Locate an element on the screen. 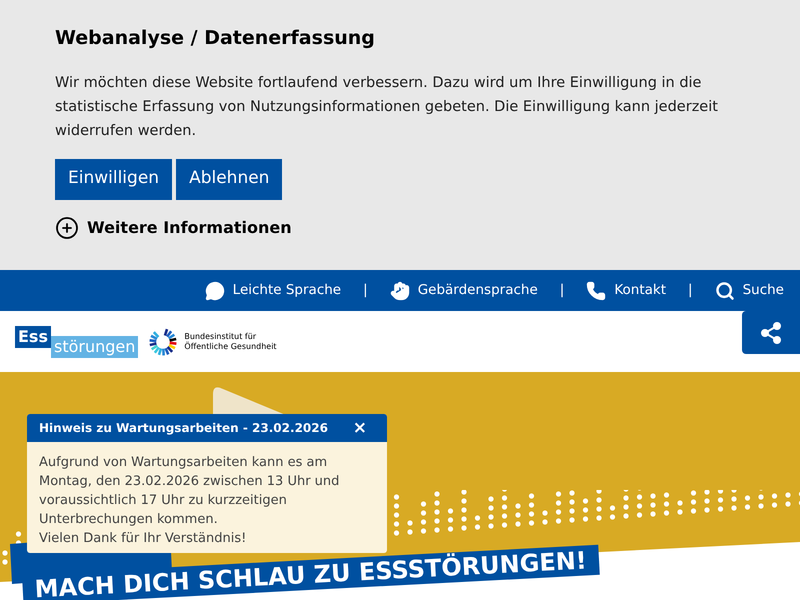 The height and width of the screenshot is (600, 800). top-link: Leichte Sprache is located at coordinates (273, 290).